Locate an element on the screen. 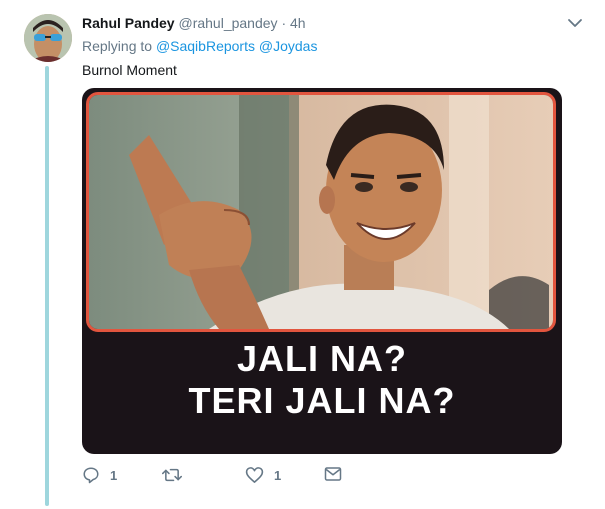 The height and width of the screenshot is (509, 605). avatar is located at coordinates (48, 38).